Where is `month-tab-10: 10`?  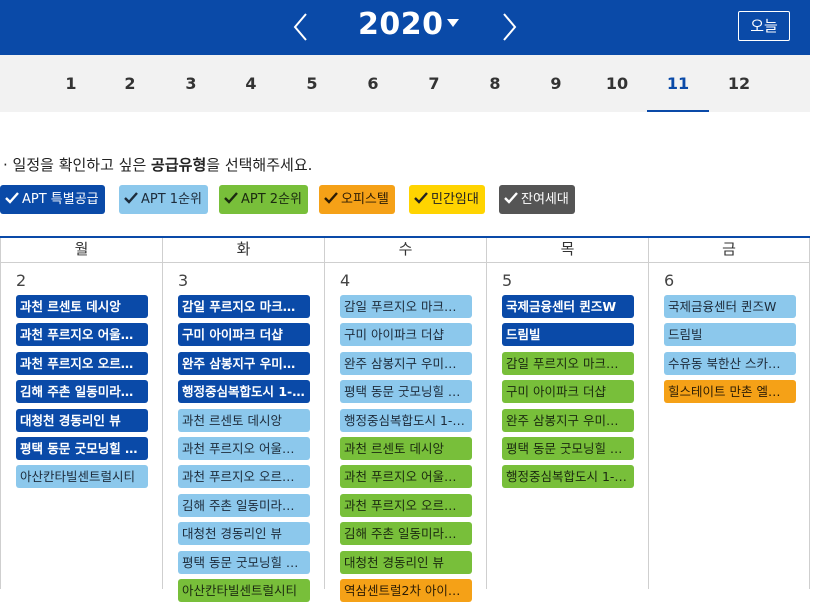 month-tab-10: 10 is located at coordinates (617, 83).